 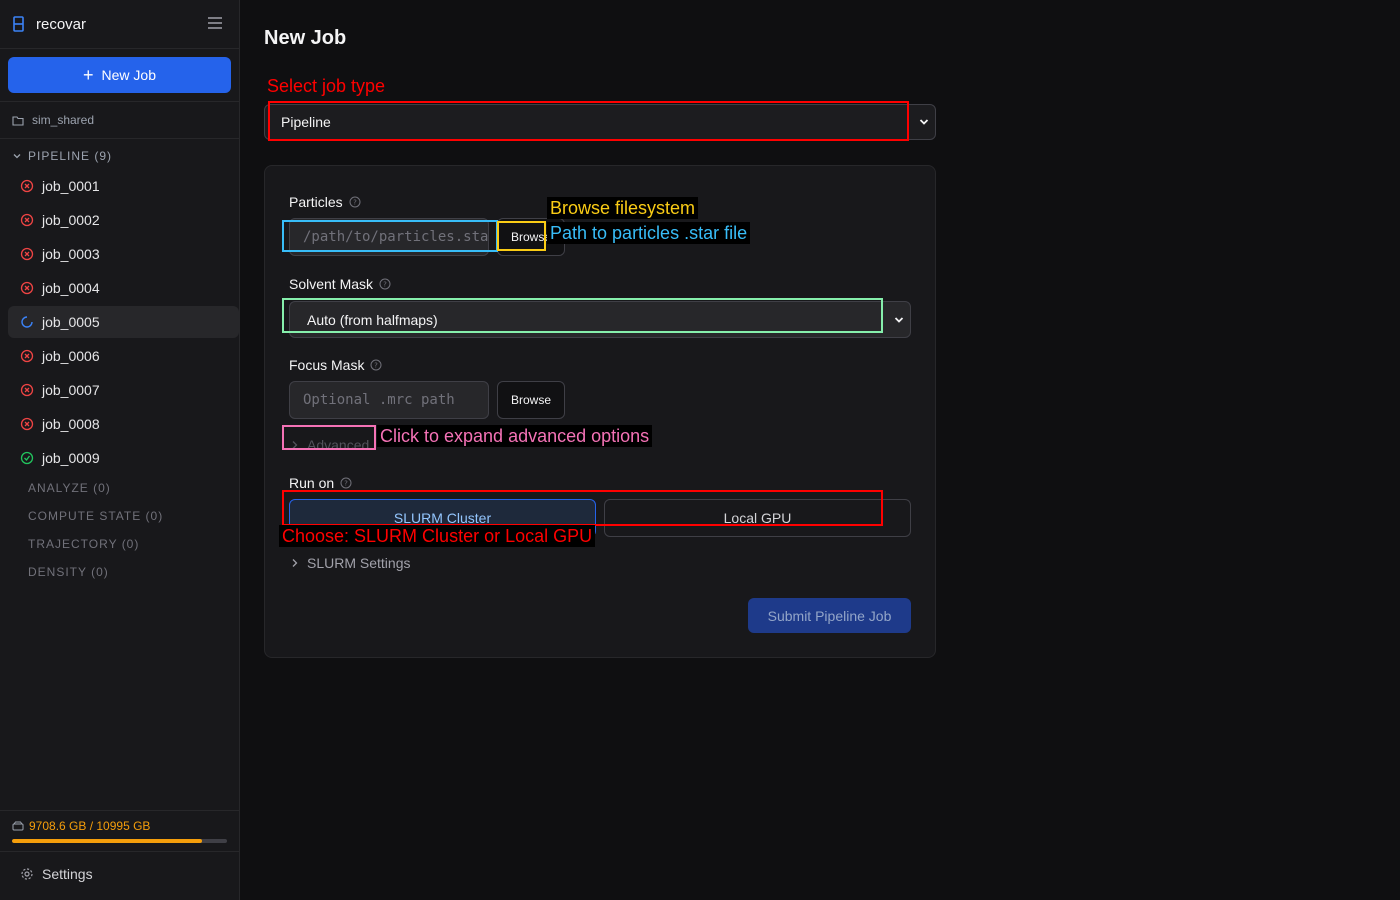 I want to click on pipeline-section-toggle: PIPELINE (9), so click(x=62, y=156).